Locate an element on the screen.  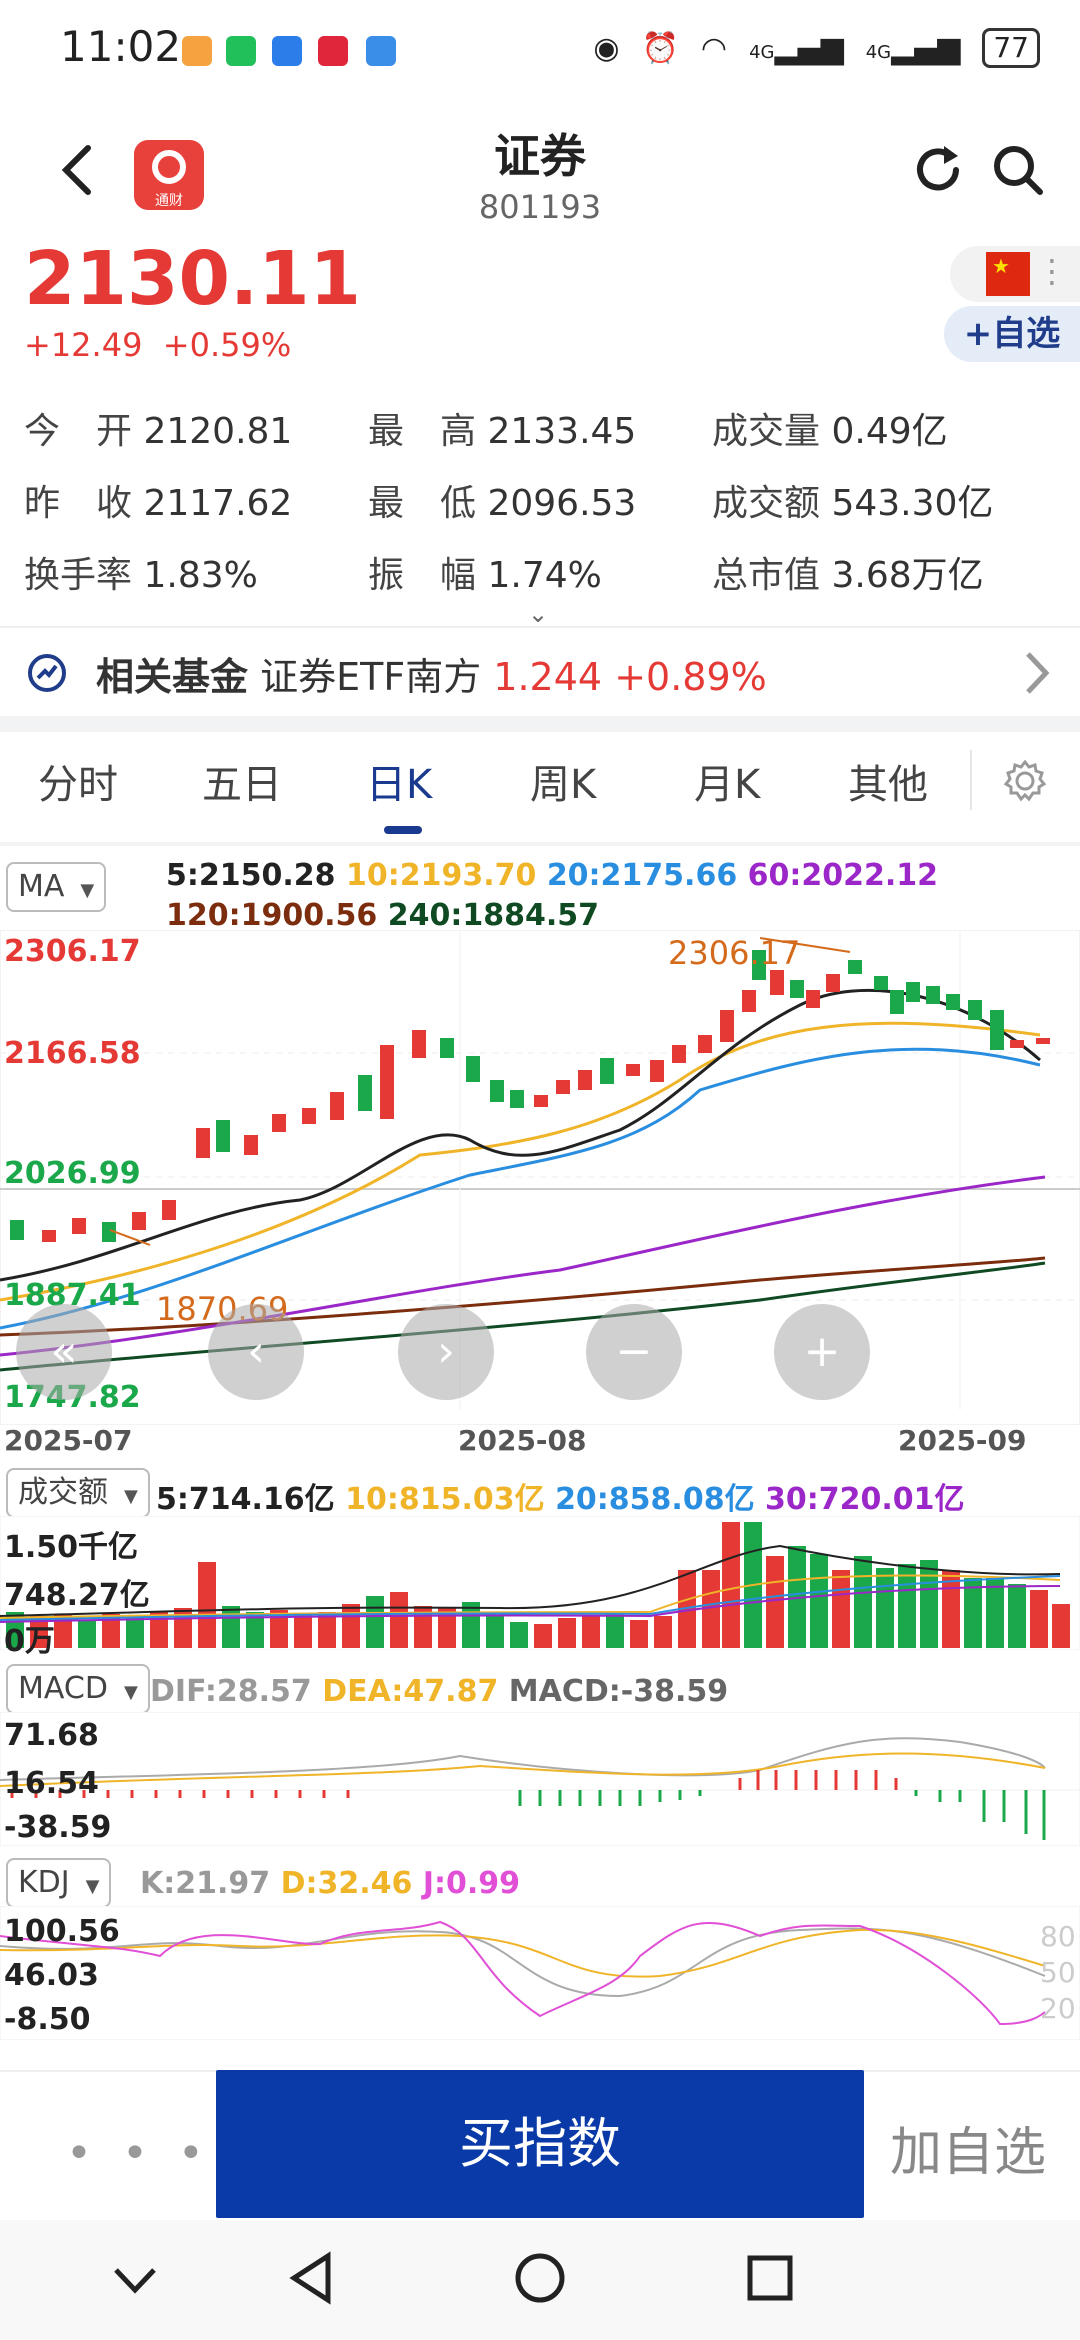
home-nav-icon is located at coordinates (540, 2278).